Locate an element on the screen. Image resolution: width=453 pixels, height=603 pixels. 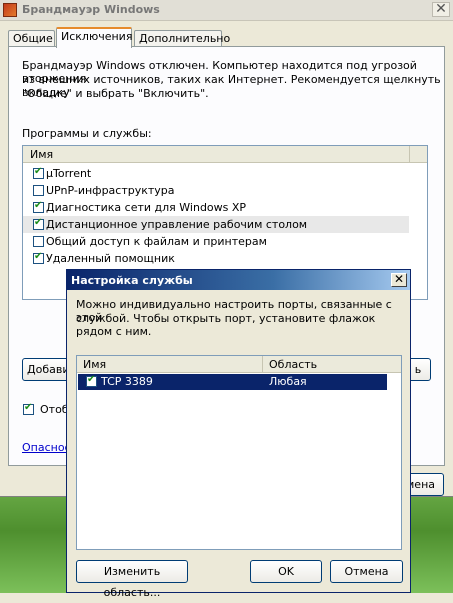
close-button: ✕ is located at coordinates (441, 9).